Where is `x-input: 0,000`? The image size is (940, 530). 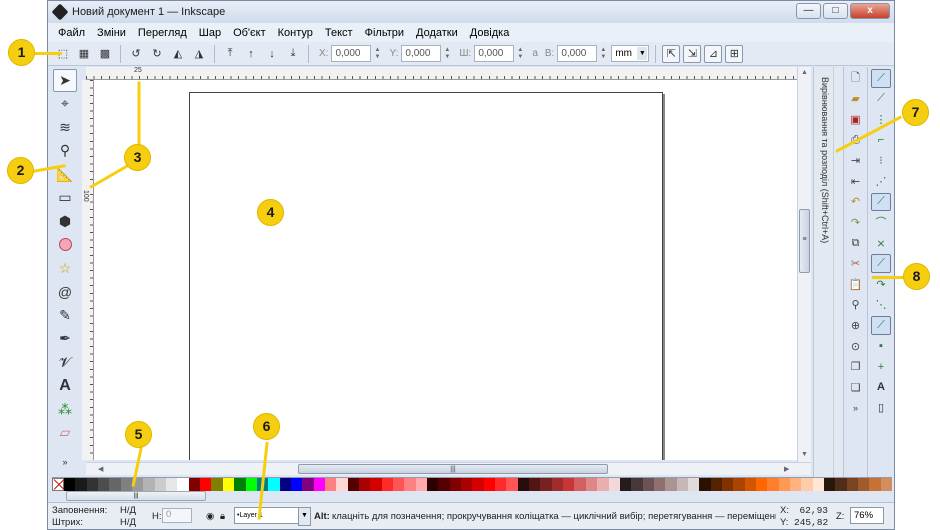 x-input: 0,000 is located at coordinates (351, 53).